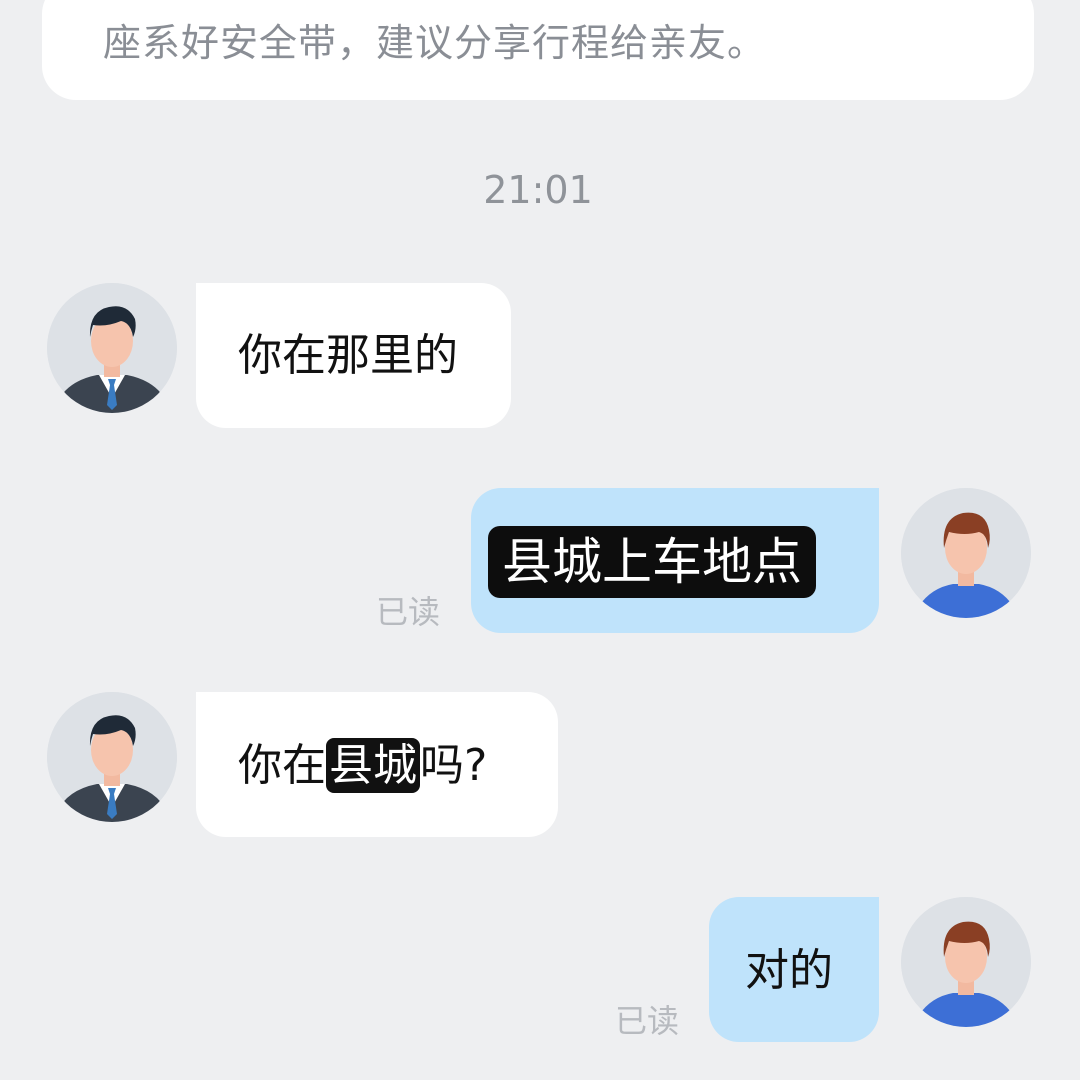 Image resolution: width=1080 pixels, height=1080 pixels. I want to click on outgoing-message-text-highlighted: 县城上车地点, so click(652, 562).